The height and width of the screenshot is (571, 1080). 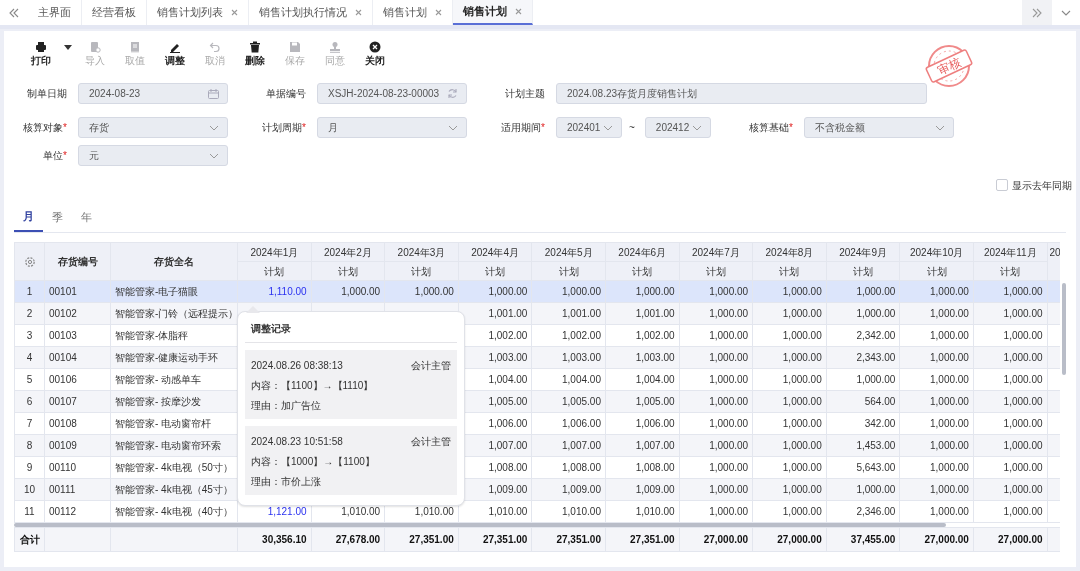 I want to click on row-number: 2, so click(x=29, y=313).